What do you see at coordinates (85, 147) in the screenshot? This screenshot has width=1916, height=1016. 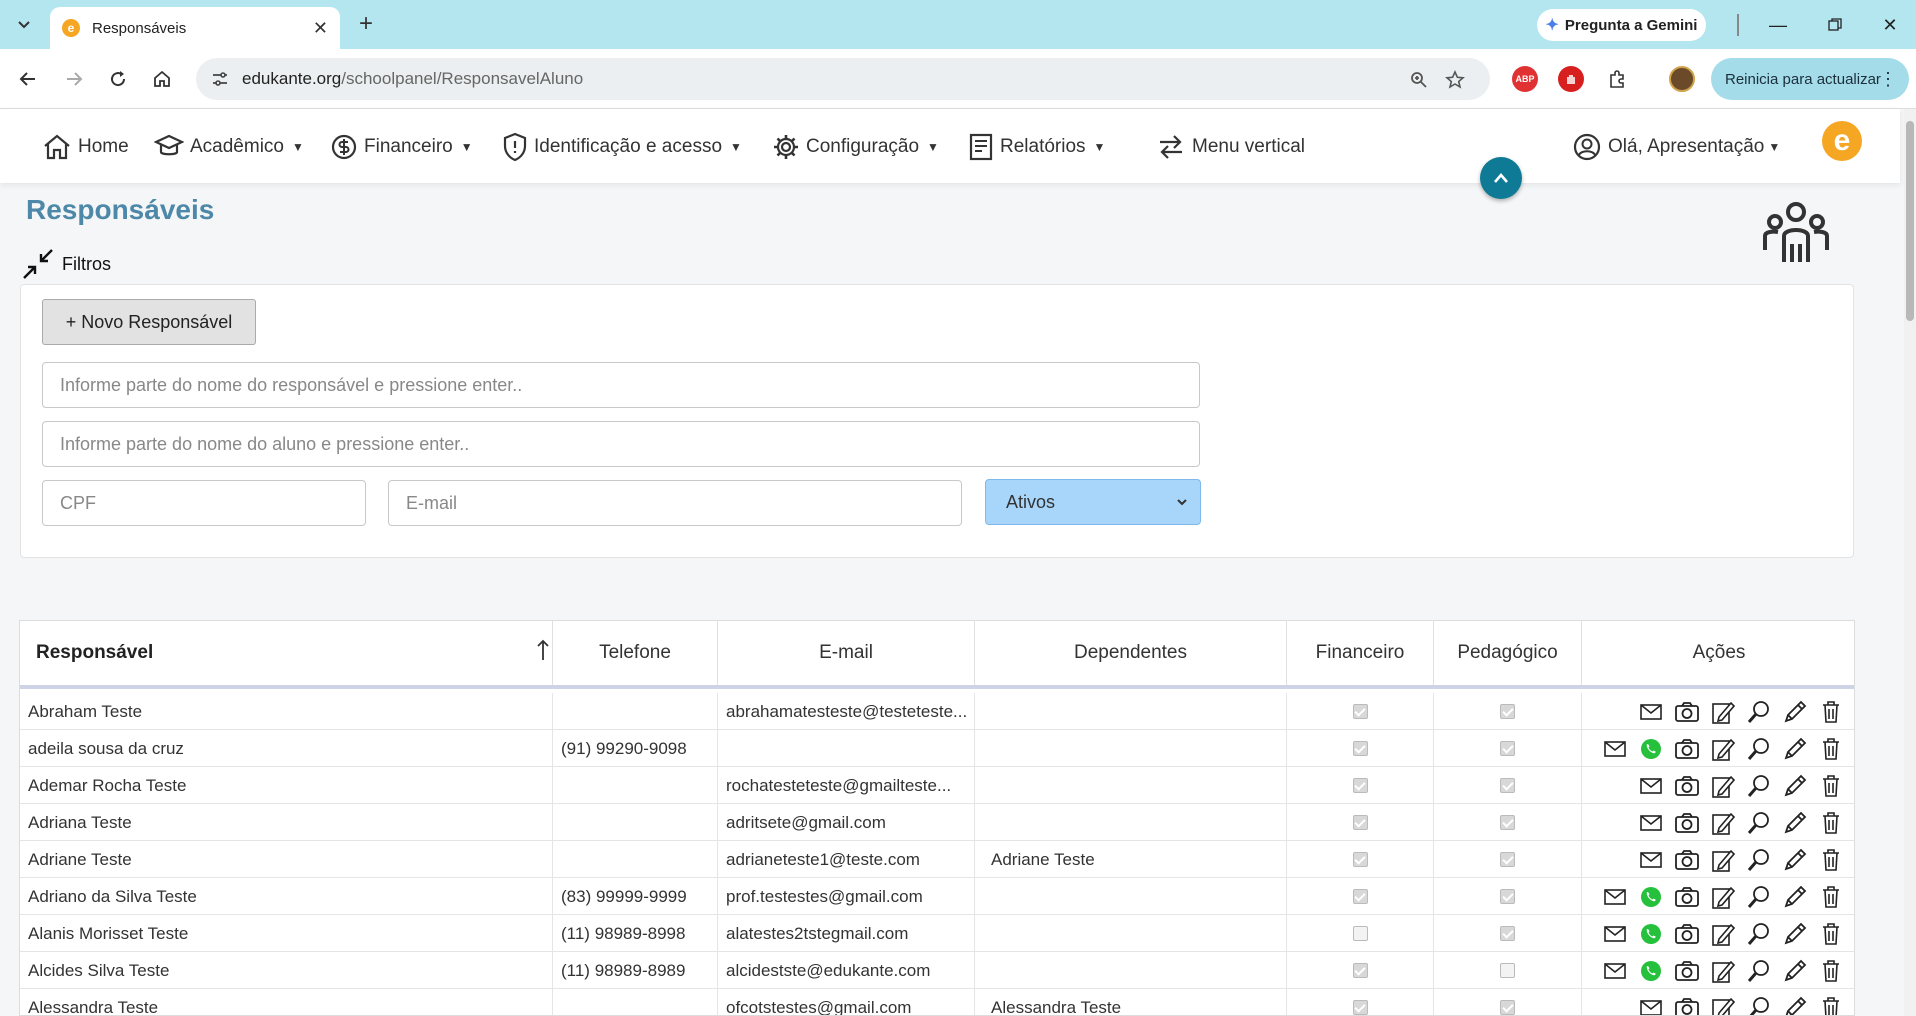 I see `nav-home: Home` at bounding box center [85, 147].